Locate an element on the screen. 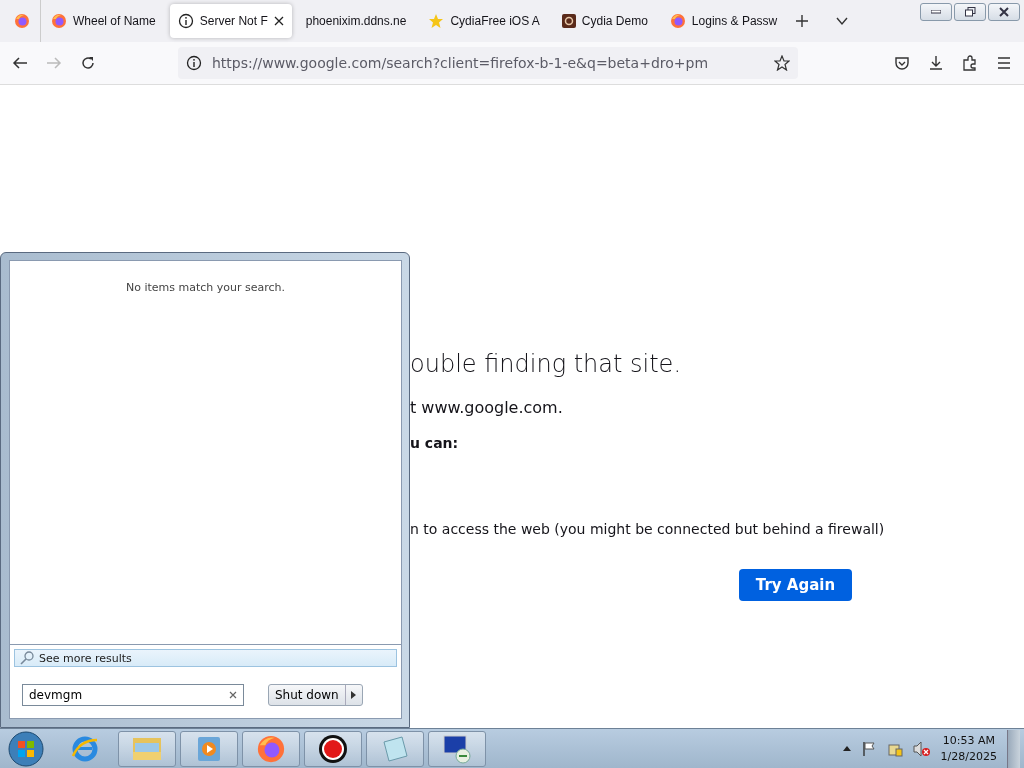  remote-desktop-icon is located at coordinates (457, 748).